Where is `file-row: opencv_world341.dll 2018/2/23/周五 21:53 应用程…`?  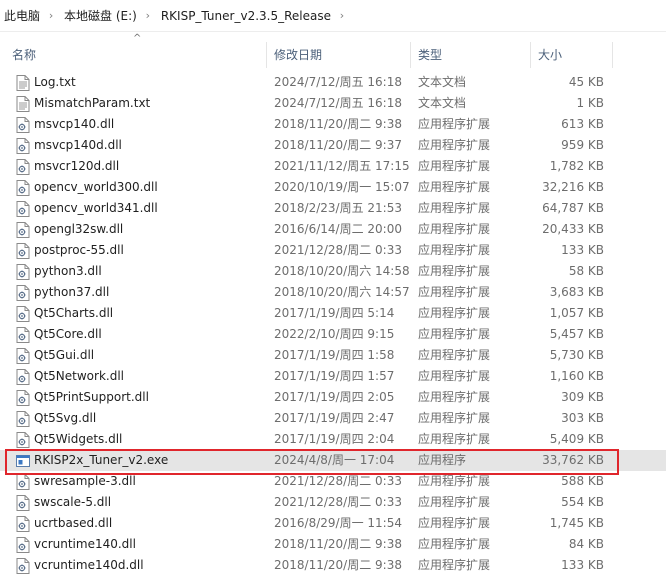 file-row: opencv_world341.dll 2018/2/23/周五 21:53 应用程… is located at coordinates (333, 208).